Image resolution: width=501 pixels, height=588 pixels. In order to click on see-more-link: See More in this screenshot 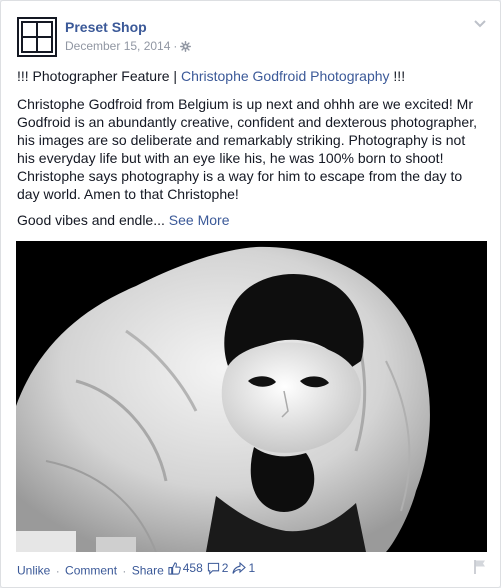, I will do `click(199, 220)`.